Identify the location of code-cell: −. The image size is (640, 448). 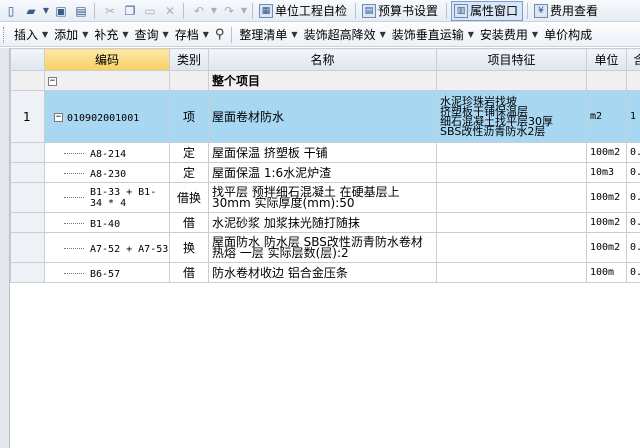
(107, 80).